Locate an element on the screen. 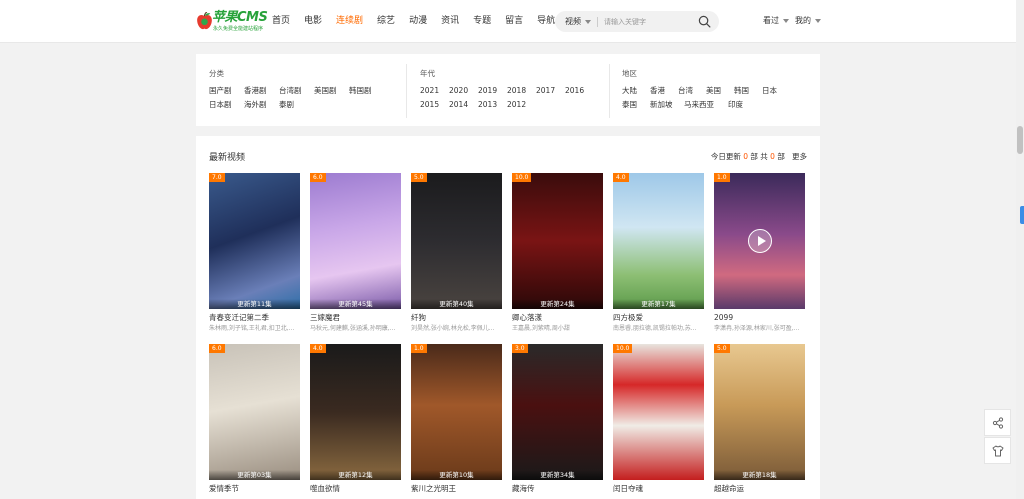  video-title: 爱情季节 is located at coordinates (254, 488).